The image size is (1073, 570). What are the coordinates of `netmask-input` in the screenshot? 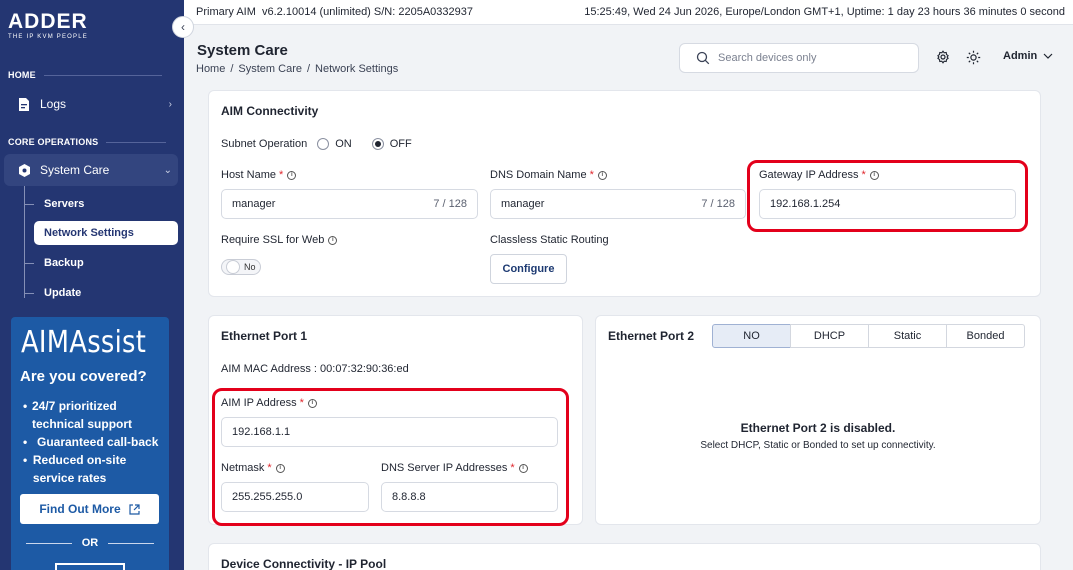 It's located at (295, 497).